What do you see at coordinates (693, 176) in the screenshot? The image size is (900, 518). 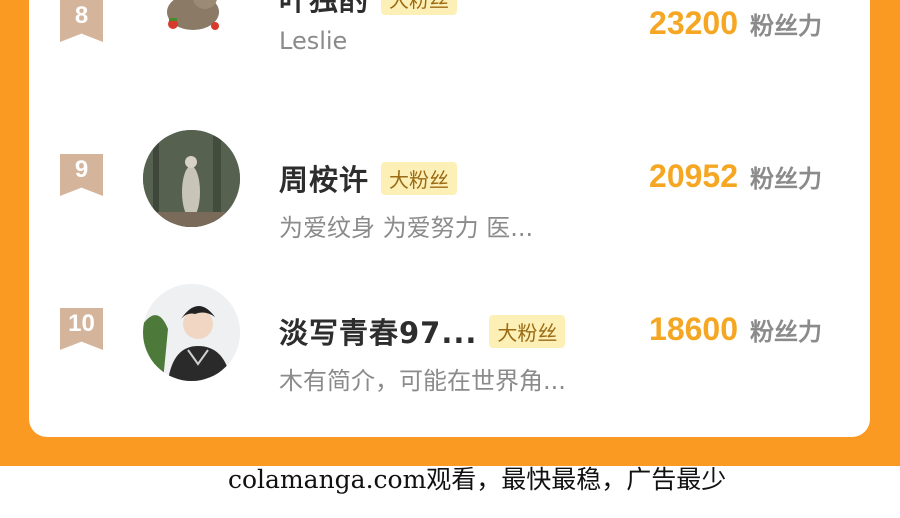 I see `score-value: 20952` at bounding box center [693, 176].